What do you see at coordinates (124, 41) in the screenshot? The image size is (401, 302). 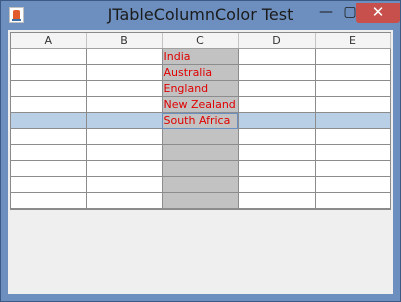 I see `column-header-b: B` at bounding box center [124, 41].